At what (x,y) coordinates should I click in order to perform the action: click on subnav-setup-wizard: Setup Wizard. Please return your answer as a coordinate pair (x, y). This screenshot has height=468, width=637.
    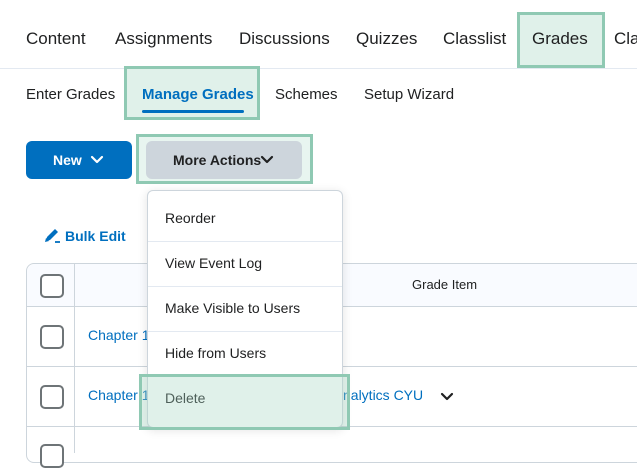
    Looking at the image, I should click on (409, 94).